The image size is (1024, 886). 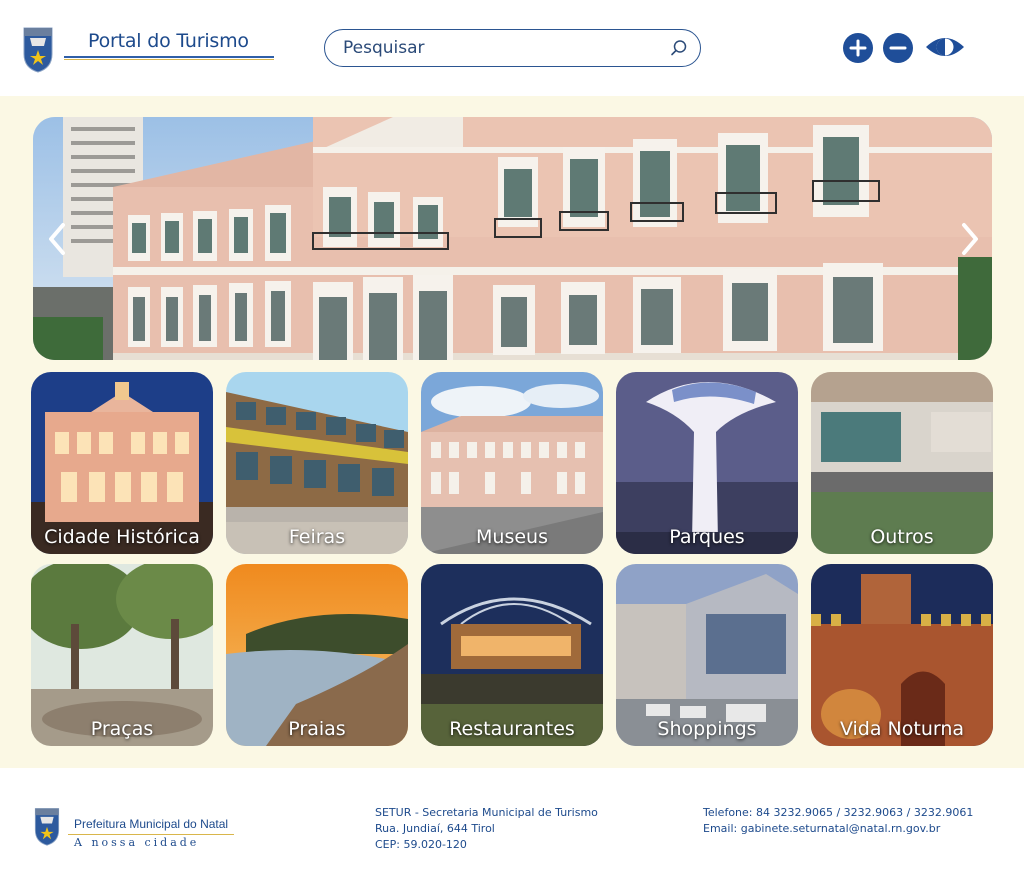 What do you see at coordinates (902, 537) in the screenshot?
I see `category-label: Outros` at bounding box center [902, 537].